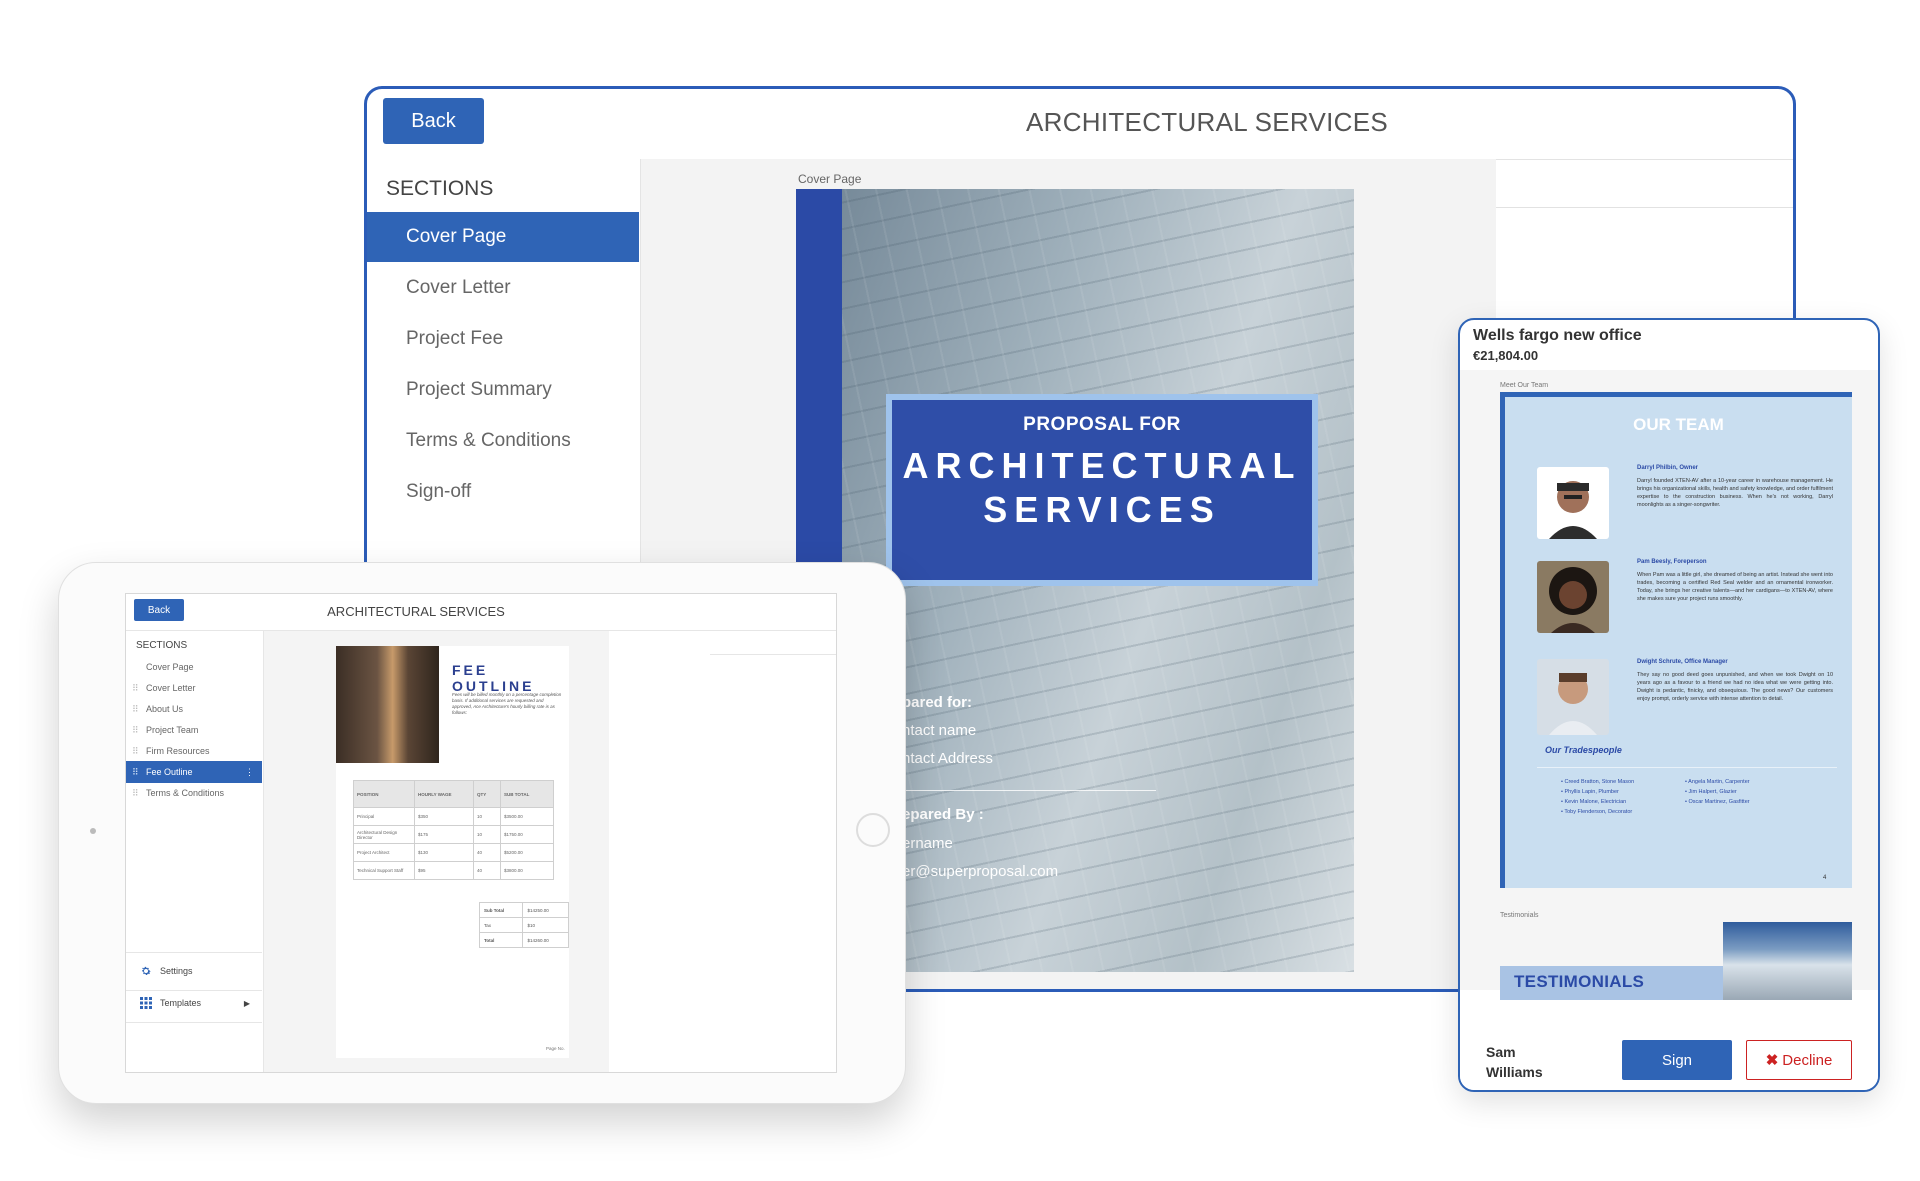  What do you see at coordinates (1787, 961) in the screenshot?
I see `office-photo` at bounding box center [1787, 961].